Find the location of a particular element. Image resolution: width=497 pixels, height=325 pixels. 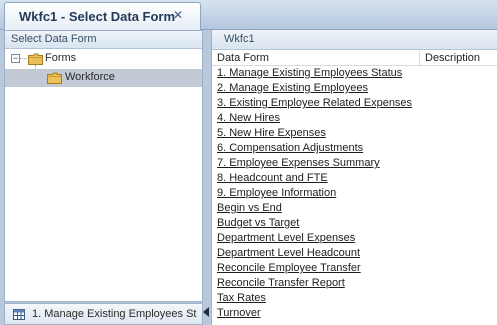

data-form-link: Budget vs Target is located at coordinates (258, 223).